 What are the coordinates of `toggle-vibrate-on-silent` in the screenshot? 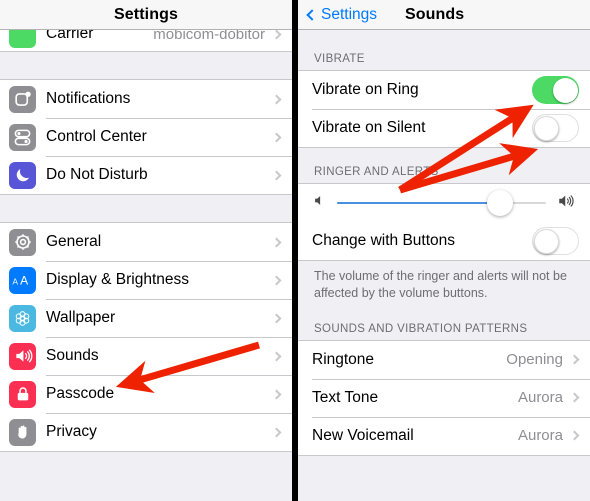 It's located at (555, 128).